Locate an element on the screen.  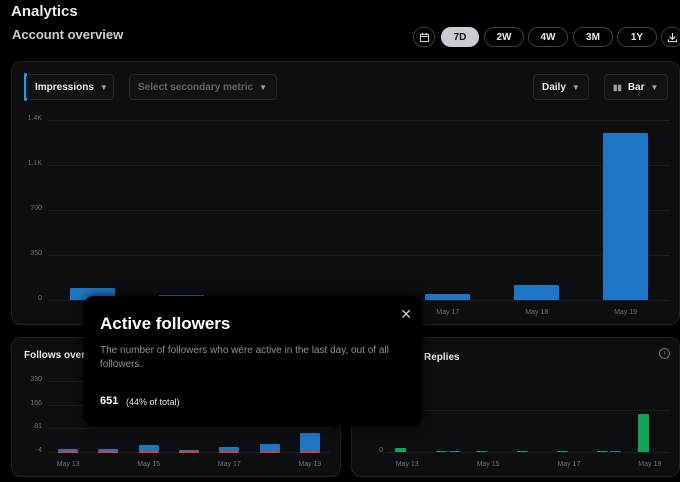
range-4w: 4W is located at coordinates (548, 37).